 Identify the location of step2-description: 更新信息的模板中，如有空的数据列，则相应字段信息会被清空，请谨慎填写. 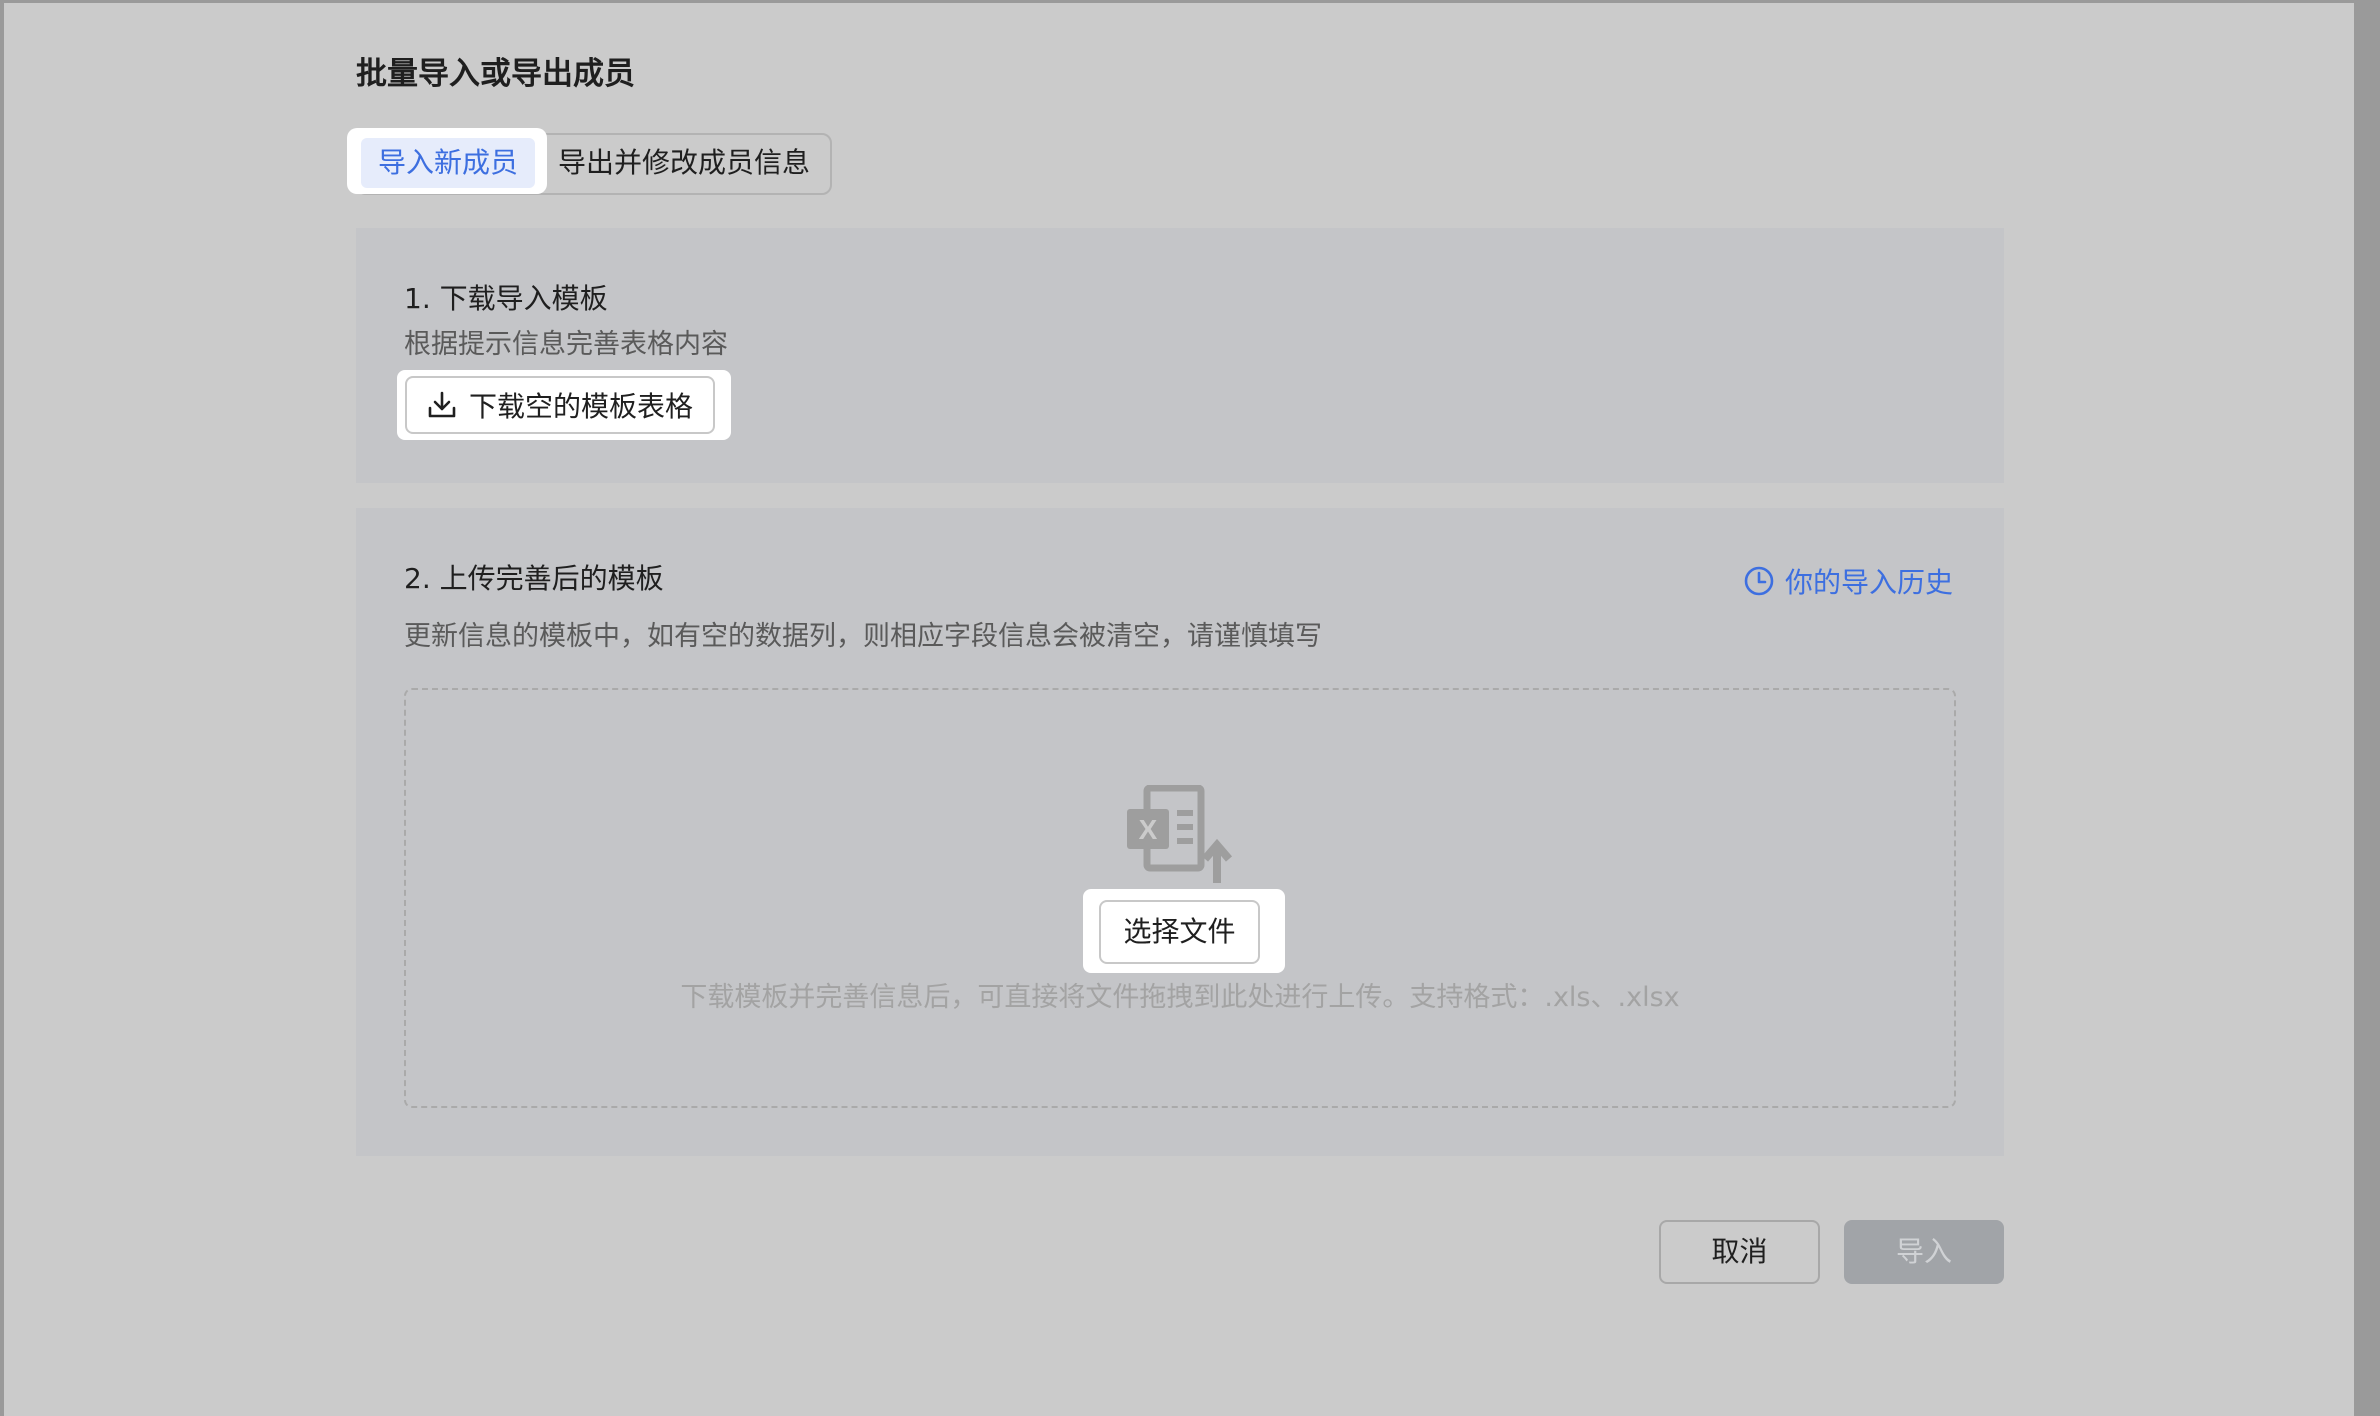
(863, 636).